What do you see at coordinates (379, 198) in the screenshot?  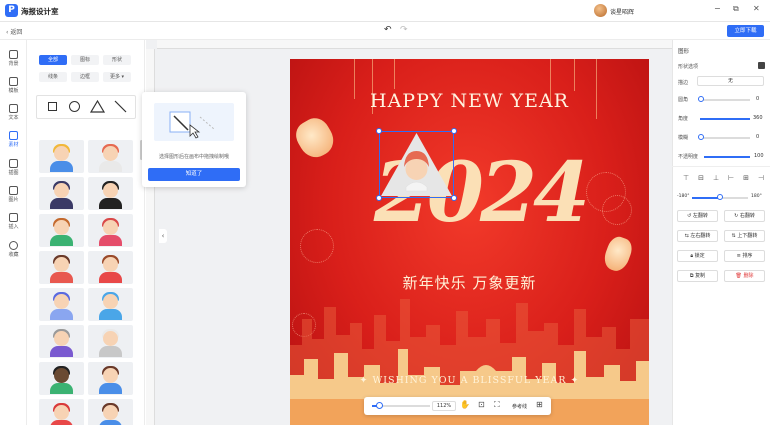 I see `rotate-handle` at bounding box center [379, 198].